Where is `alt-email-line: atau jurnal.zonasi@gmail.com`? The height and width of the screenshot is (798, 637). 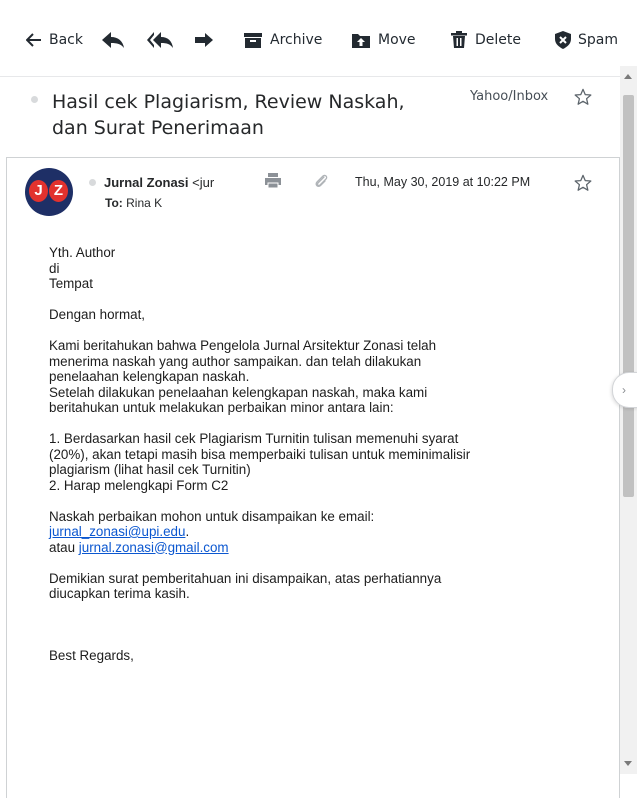 alt-email-line: atau jurnal.zonasi@gmail.com is located at coordinates (321, 548).